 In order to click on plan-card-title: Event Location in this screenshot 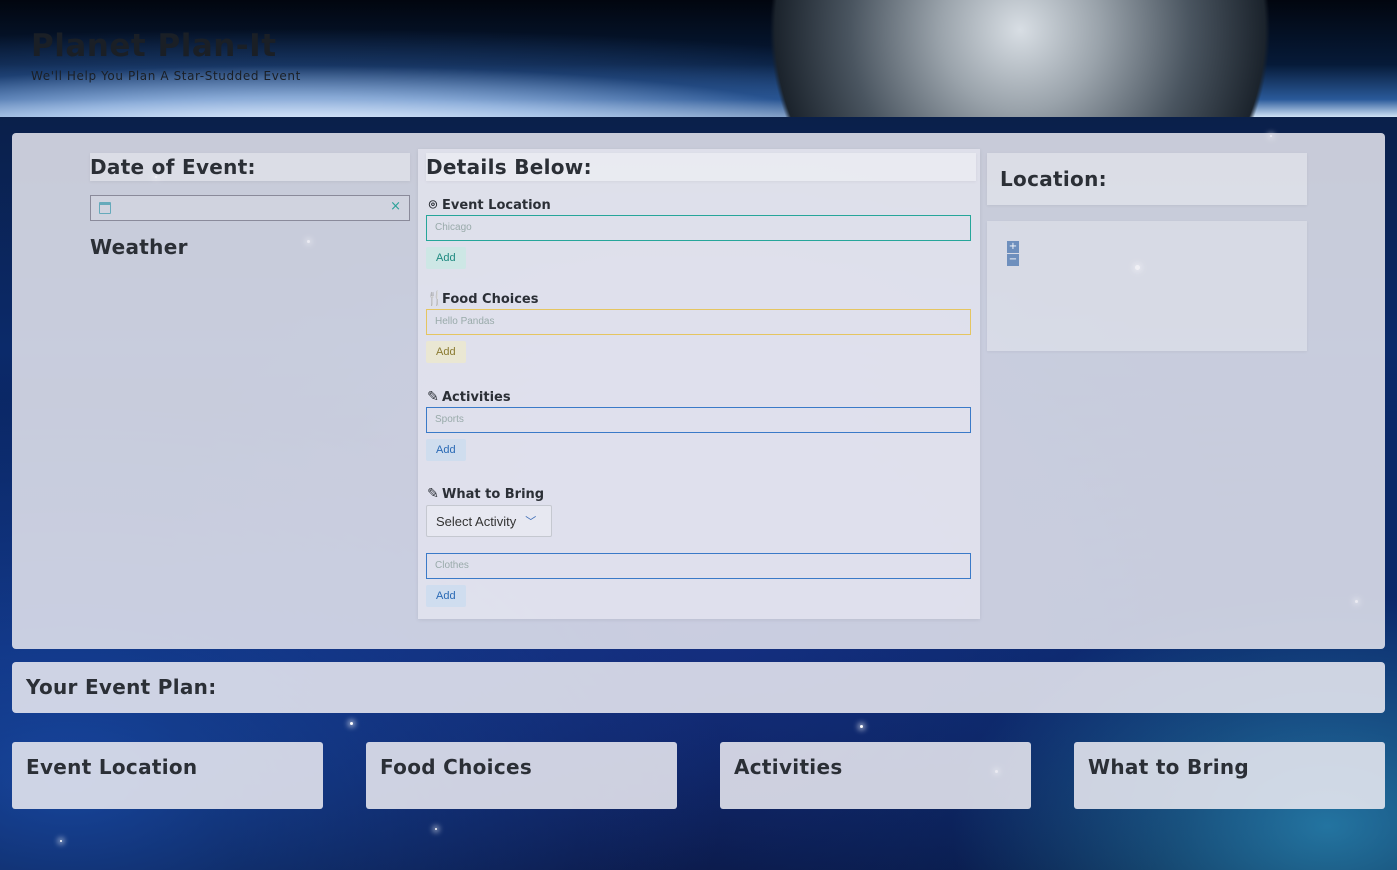, I will do `click(112, 767)`.